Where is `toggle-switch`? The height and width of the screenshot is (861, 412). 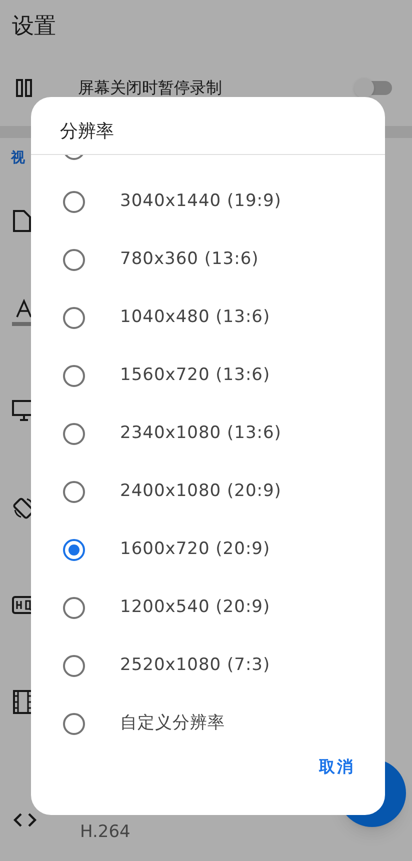 toggle-switch is located at coordinates (374, 88).